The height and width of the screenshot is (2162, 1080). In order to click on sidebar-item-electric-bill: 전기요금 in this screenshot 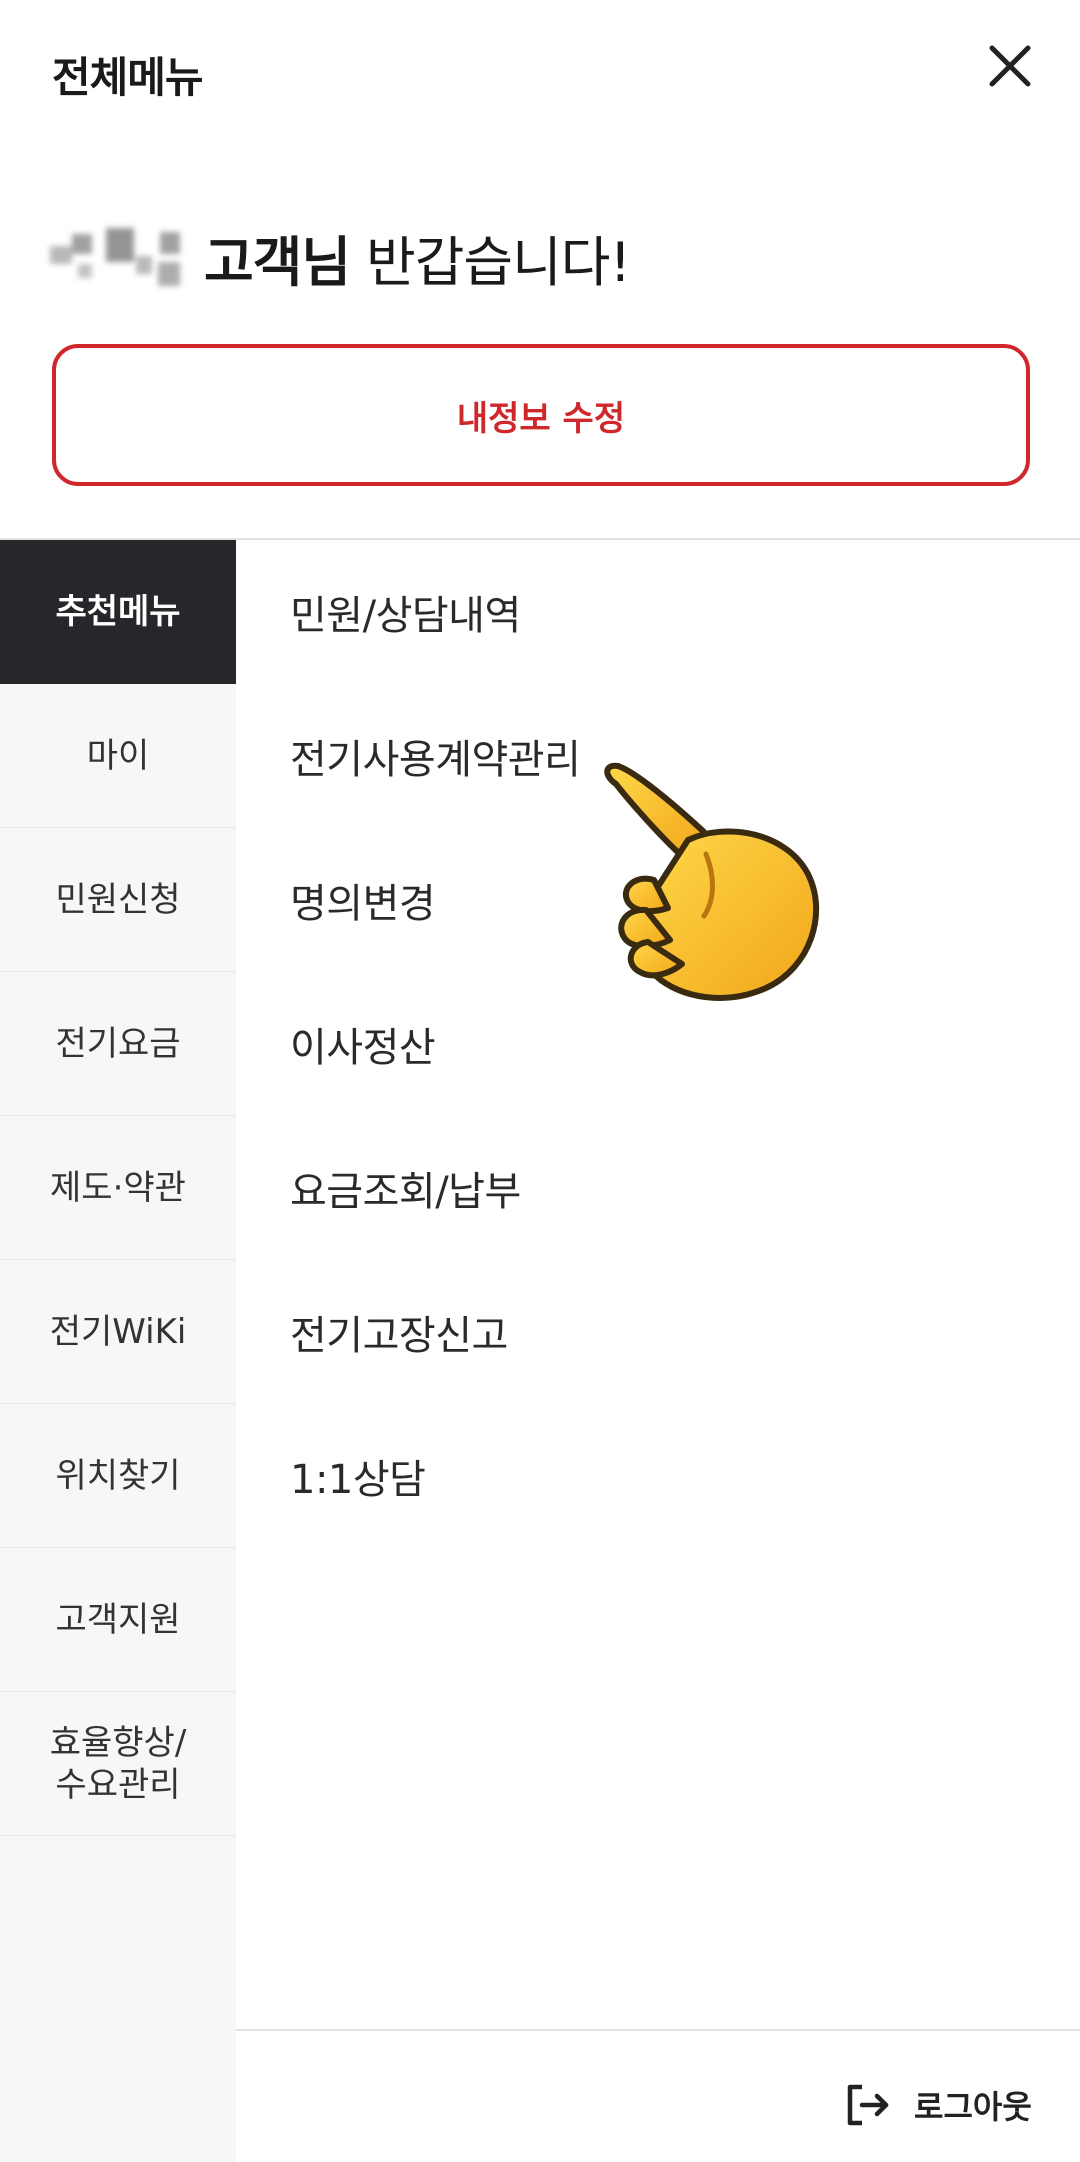, I will do `click(118, 1044)`.